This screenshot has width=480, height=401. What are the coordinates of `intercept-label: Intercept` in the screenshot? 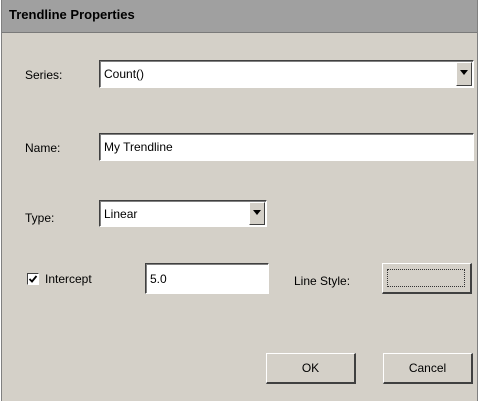 It's located at (68, 279).